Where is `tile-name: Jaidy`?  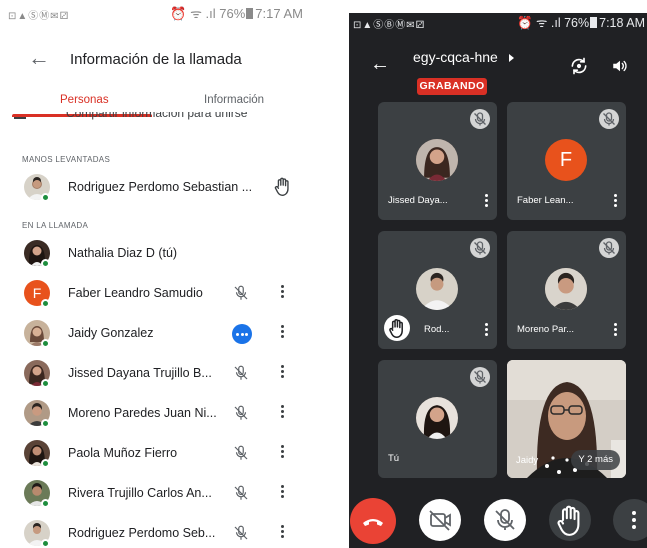 tile-name: Jaidy is located at coordinates (527, 460).